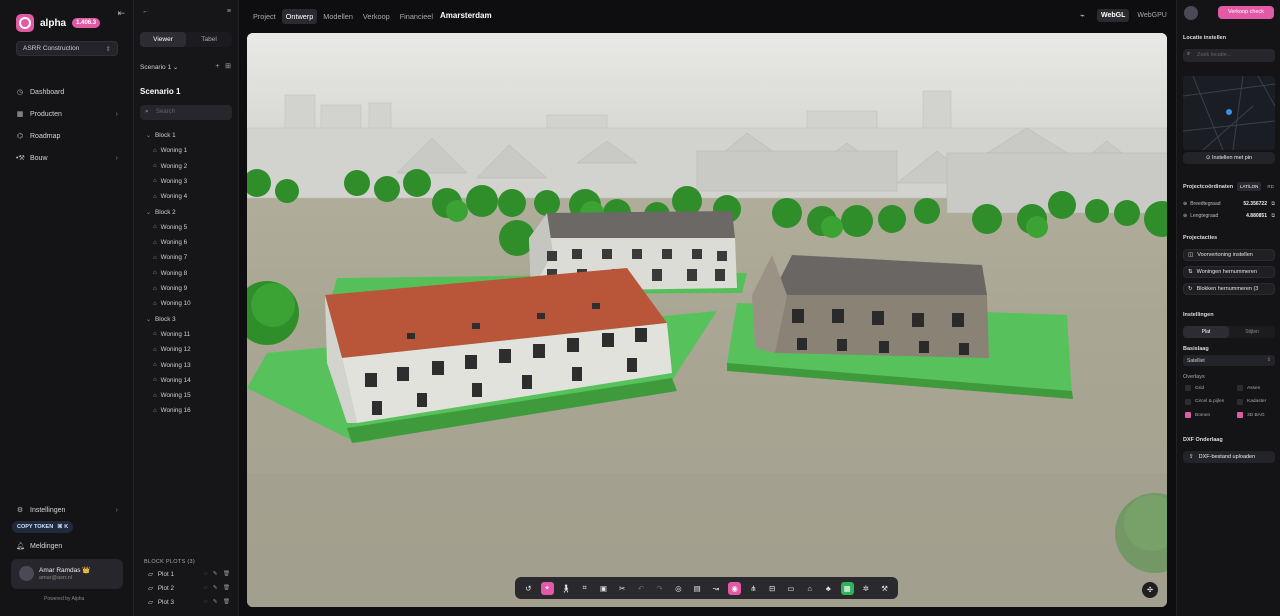  Describe the element at coordinates (772, 588) in the screenshot. I see `map-icon: ⊟` at that location.